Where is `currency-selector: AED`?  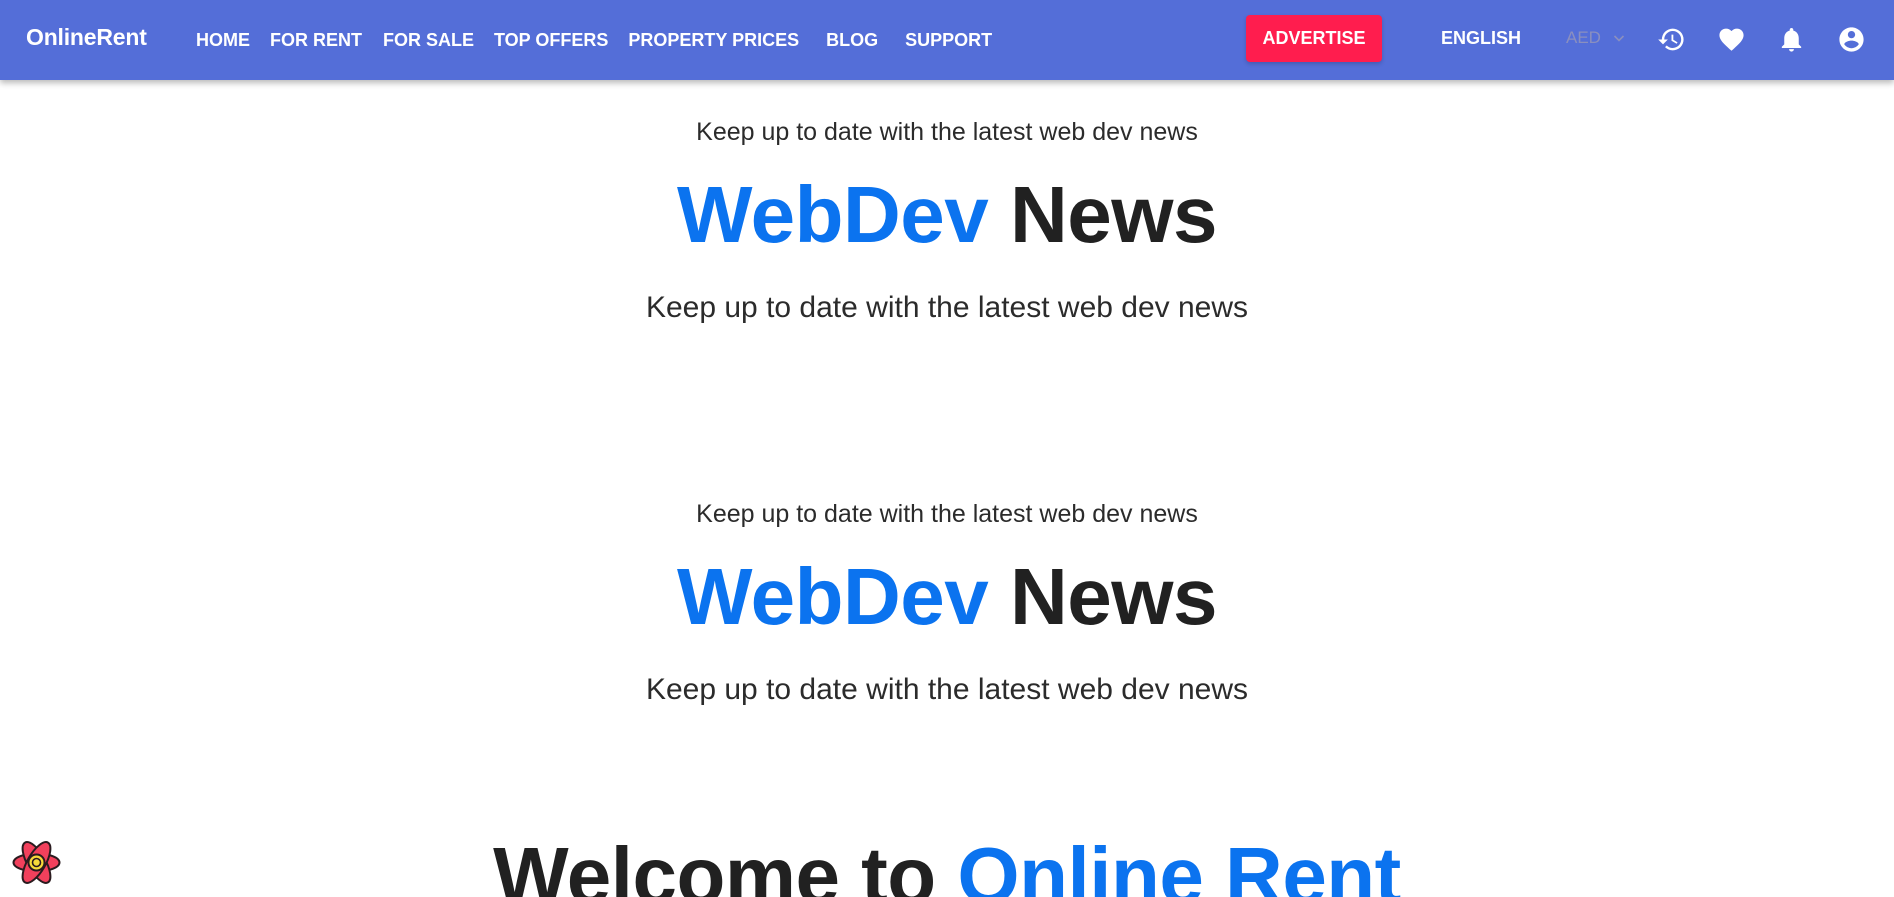
currency-selector: AED is located at coordinates (1595, 38).